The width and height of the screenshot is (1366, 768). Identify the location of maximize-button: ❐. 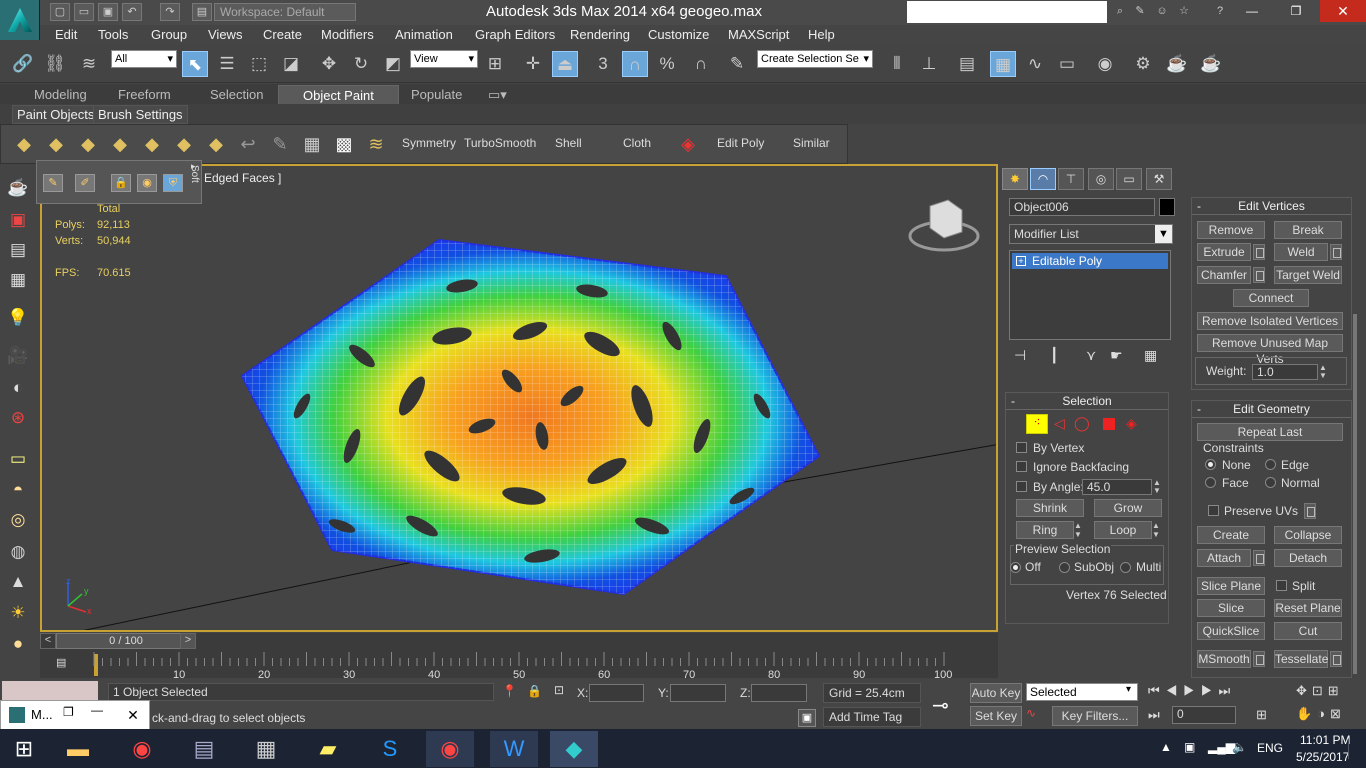
(1296, 11).